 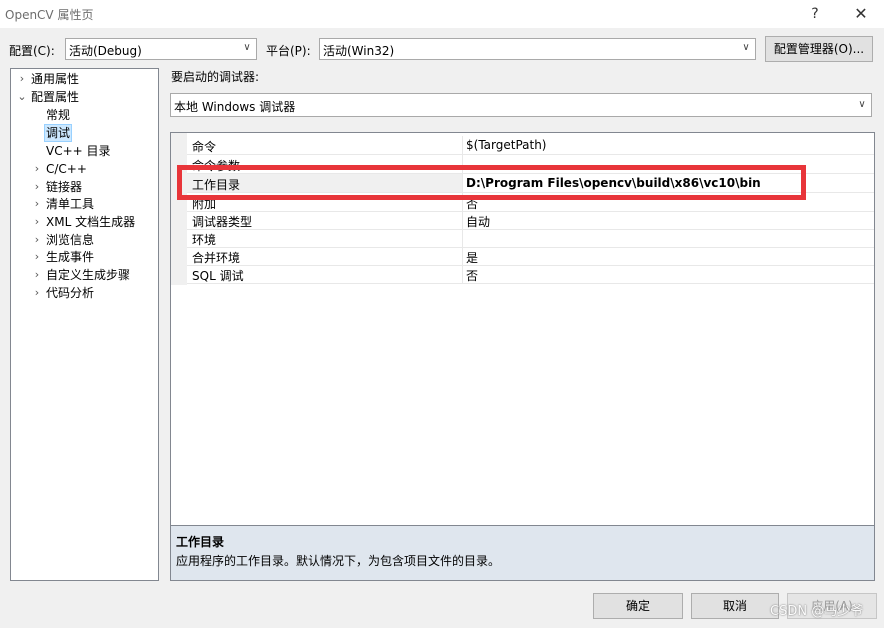 I want to click on title-bar: OpenCV 属性页 ? ✕, so click(x=442, y=14).